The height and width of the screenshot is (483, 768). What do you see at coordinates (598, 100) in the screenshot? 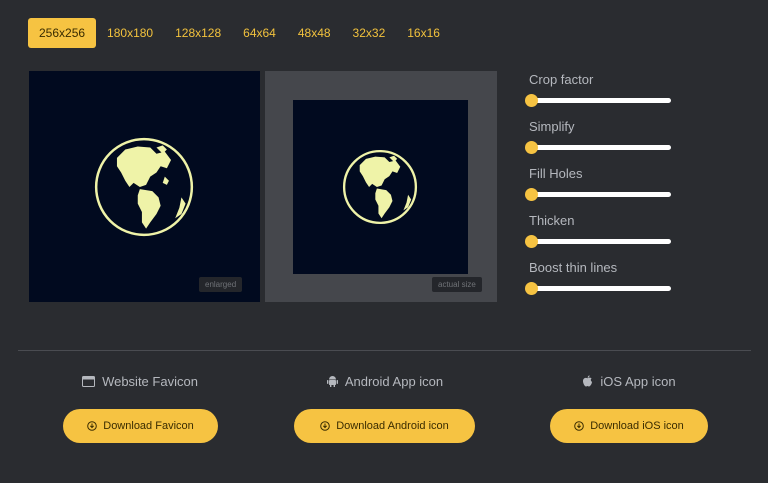
I see `crop-factor-slider` at bounding box center [598, 100].